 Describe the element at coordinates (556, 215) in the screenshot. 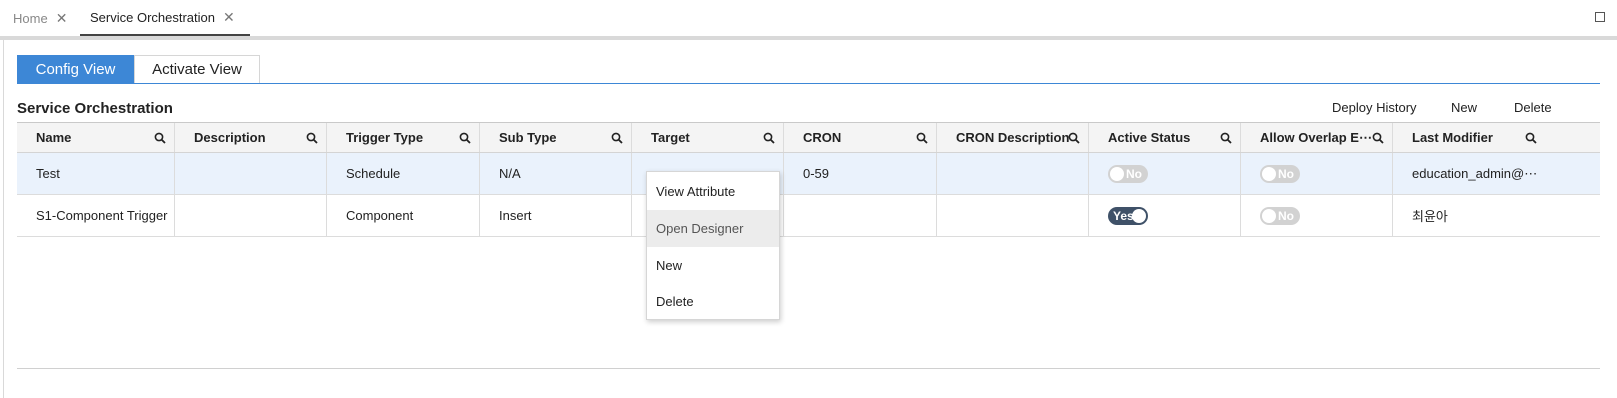

I see `cell-sub-type: Insert` at that location.